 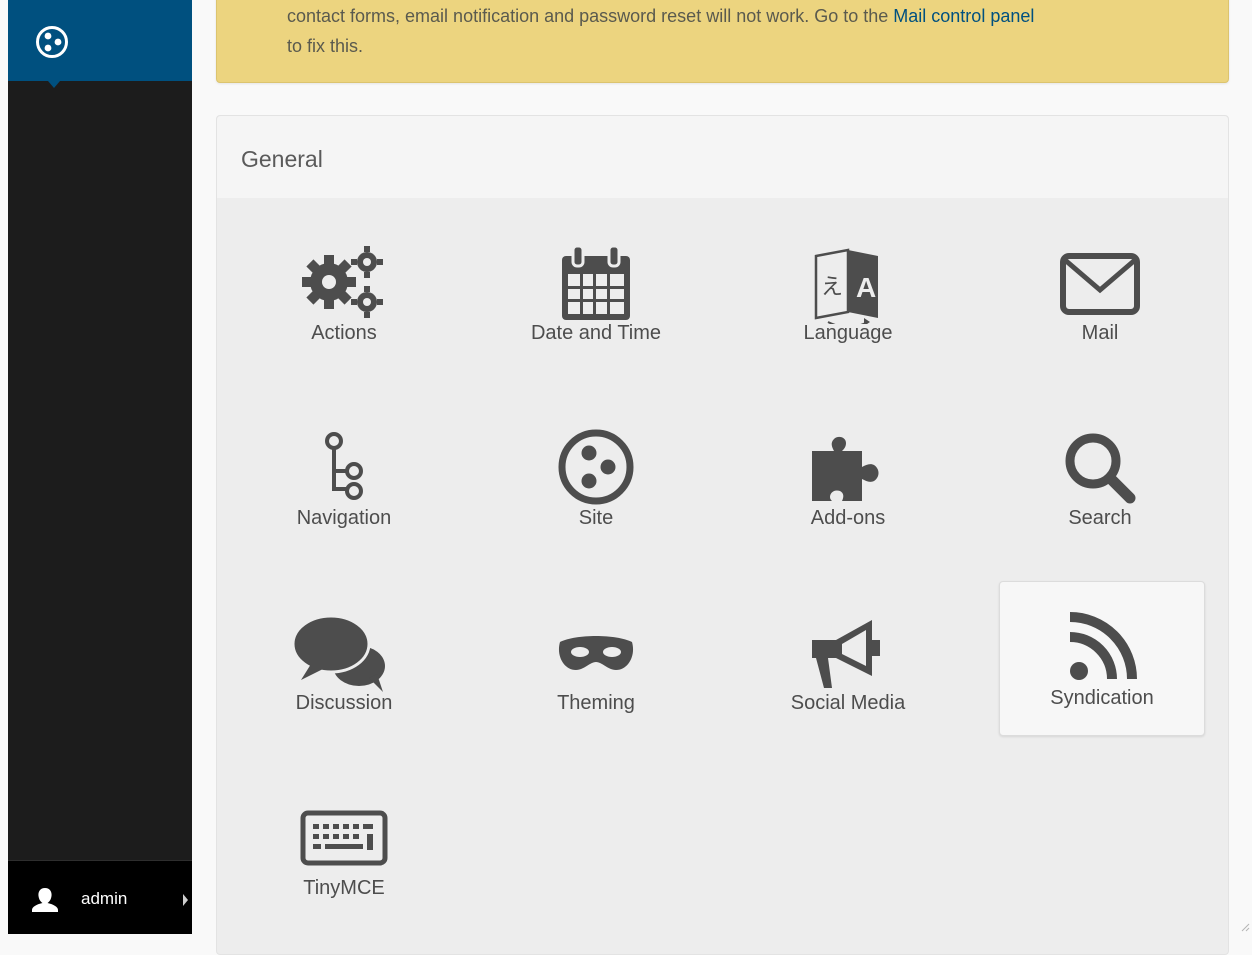 I want to click on search-icon, so click(x=1100, y=468).